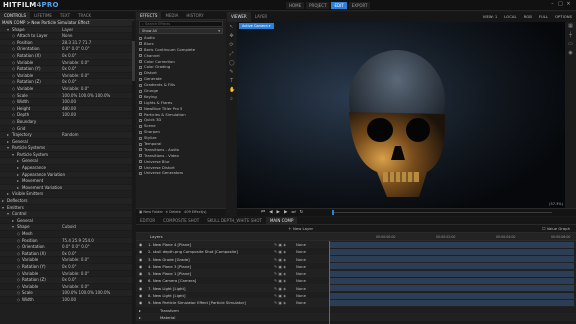 This screenshot has height=324, width=576. Describe the element at coordinates (552, 4) in the screenshot. I see `minimize-icon: –` at that location.